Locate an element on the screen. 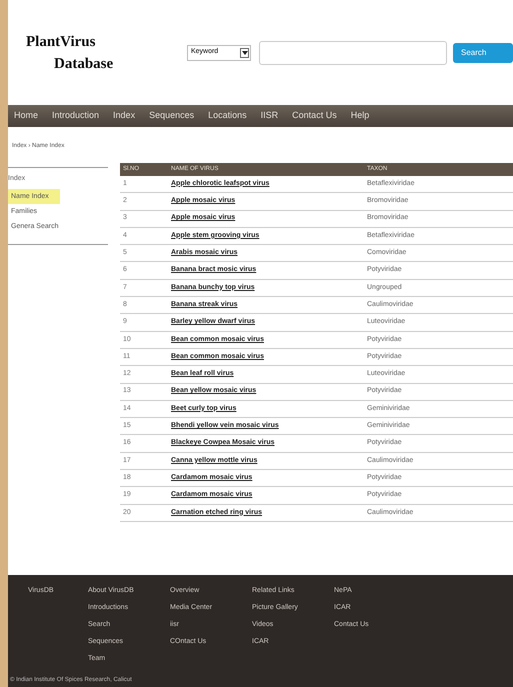  nav-link: Contact Us is located at coordinates (314, 116).